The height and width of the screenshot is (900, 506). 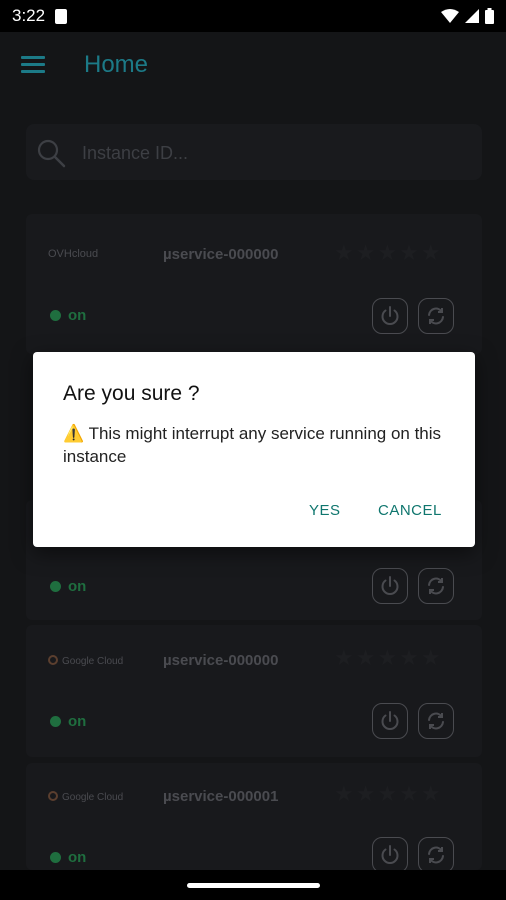 I want to click on search-icon, so click(x=51, y=153).